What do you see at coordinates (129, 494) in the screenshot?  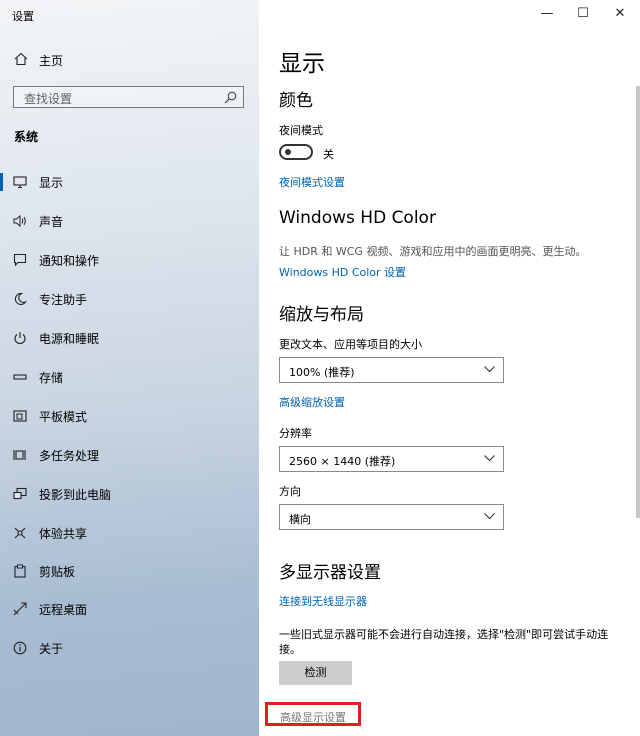 I see `sidebar-item-project: 投影到此电脑` at bounding box center [129, 494].